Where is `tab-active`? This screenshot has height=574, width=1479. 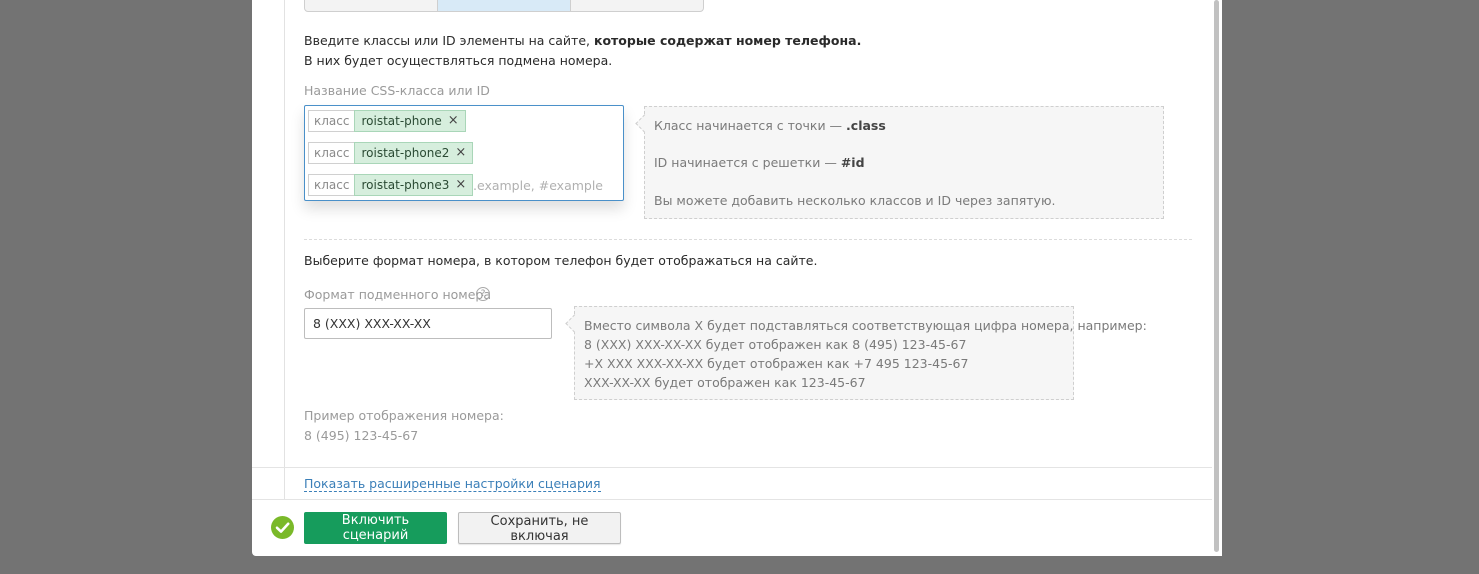 tab-active is located at coordinates (504, 5).